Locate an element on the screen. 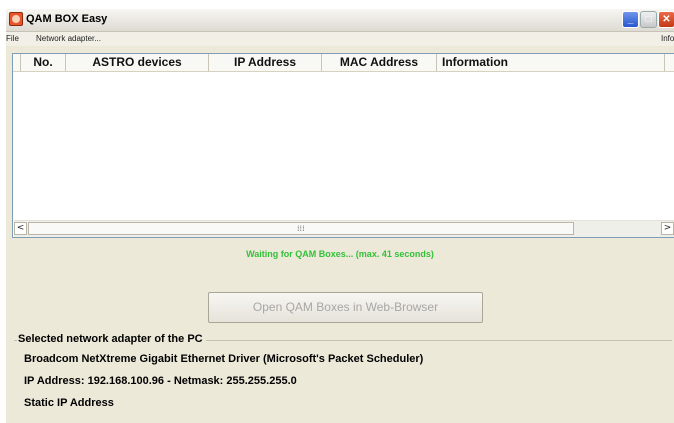  column-header-ip-address: IP Address is located at coordinates (265, 62).